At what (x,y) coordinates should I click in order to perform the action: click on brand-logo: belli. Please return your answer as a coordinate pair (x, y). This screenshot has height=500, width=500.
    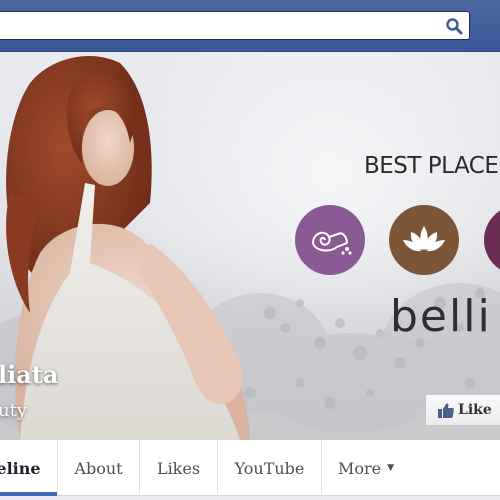
    Looking at the image, I should click on (441, 316).